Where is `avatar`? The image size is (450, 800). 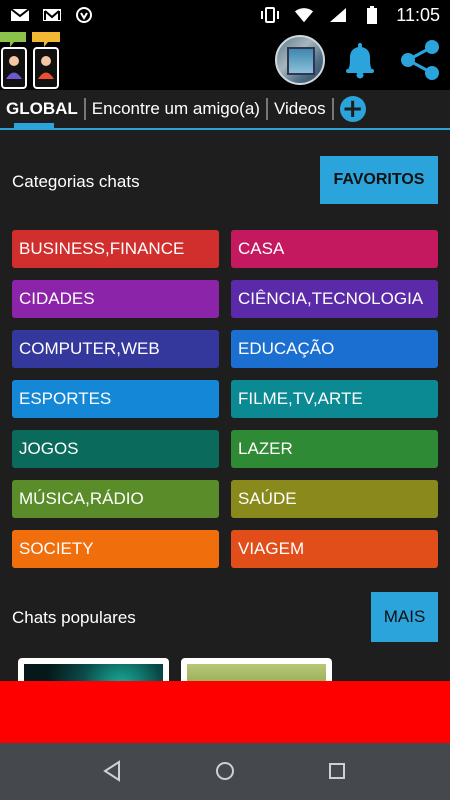
avatar is located at coordinates (300, 60).